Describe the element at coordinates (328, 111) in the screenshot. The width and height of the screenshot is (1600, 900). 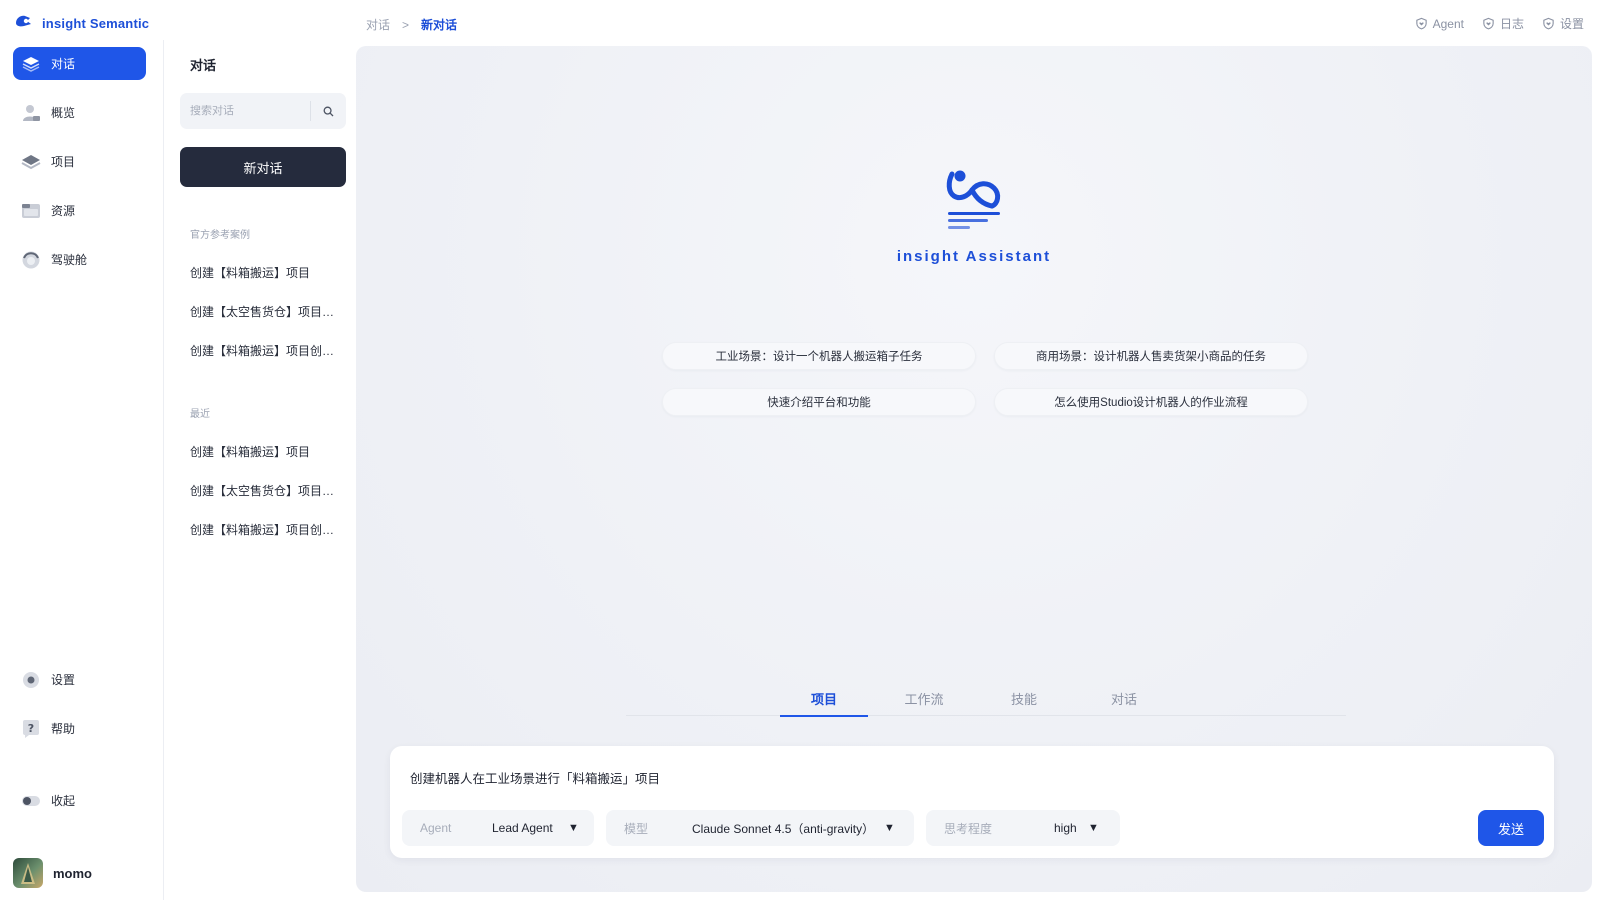
I see `search-icon` at that location.